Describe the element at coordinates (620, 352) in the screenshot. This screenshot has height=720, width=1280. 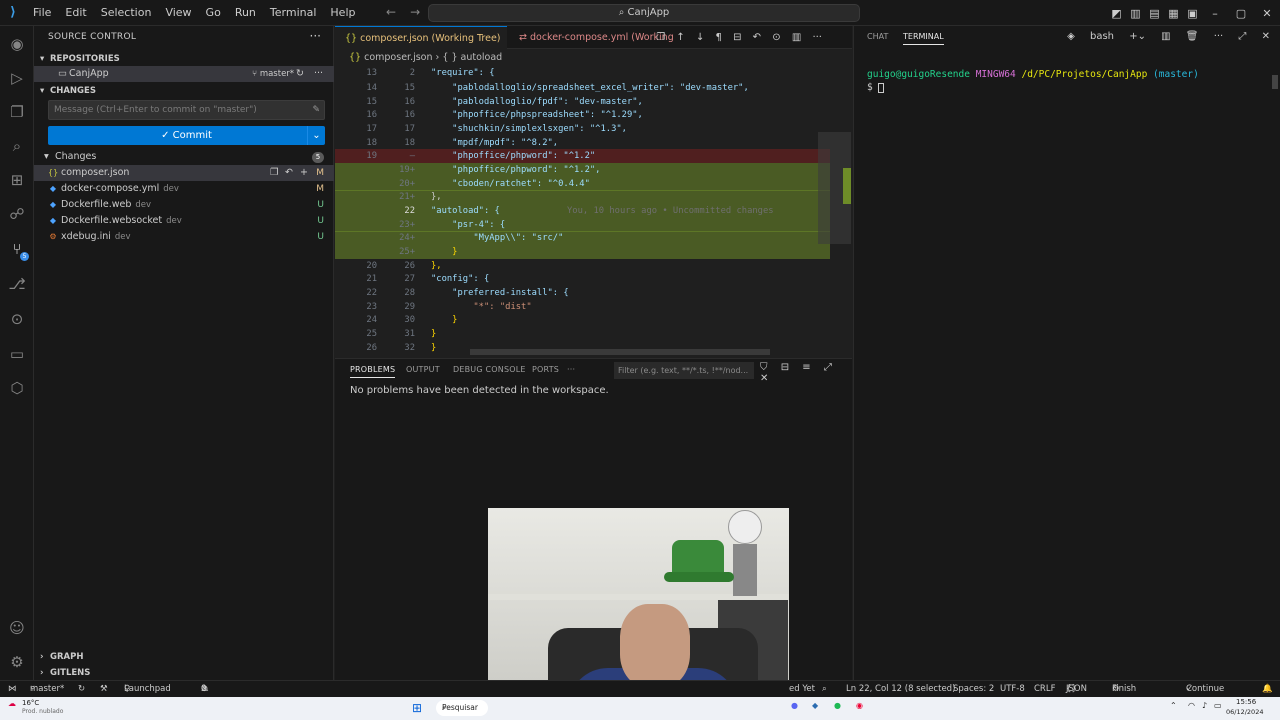
I see `horizontal-scrollbar` at that location.